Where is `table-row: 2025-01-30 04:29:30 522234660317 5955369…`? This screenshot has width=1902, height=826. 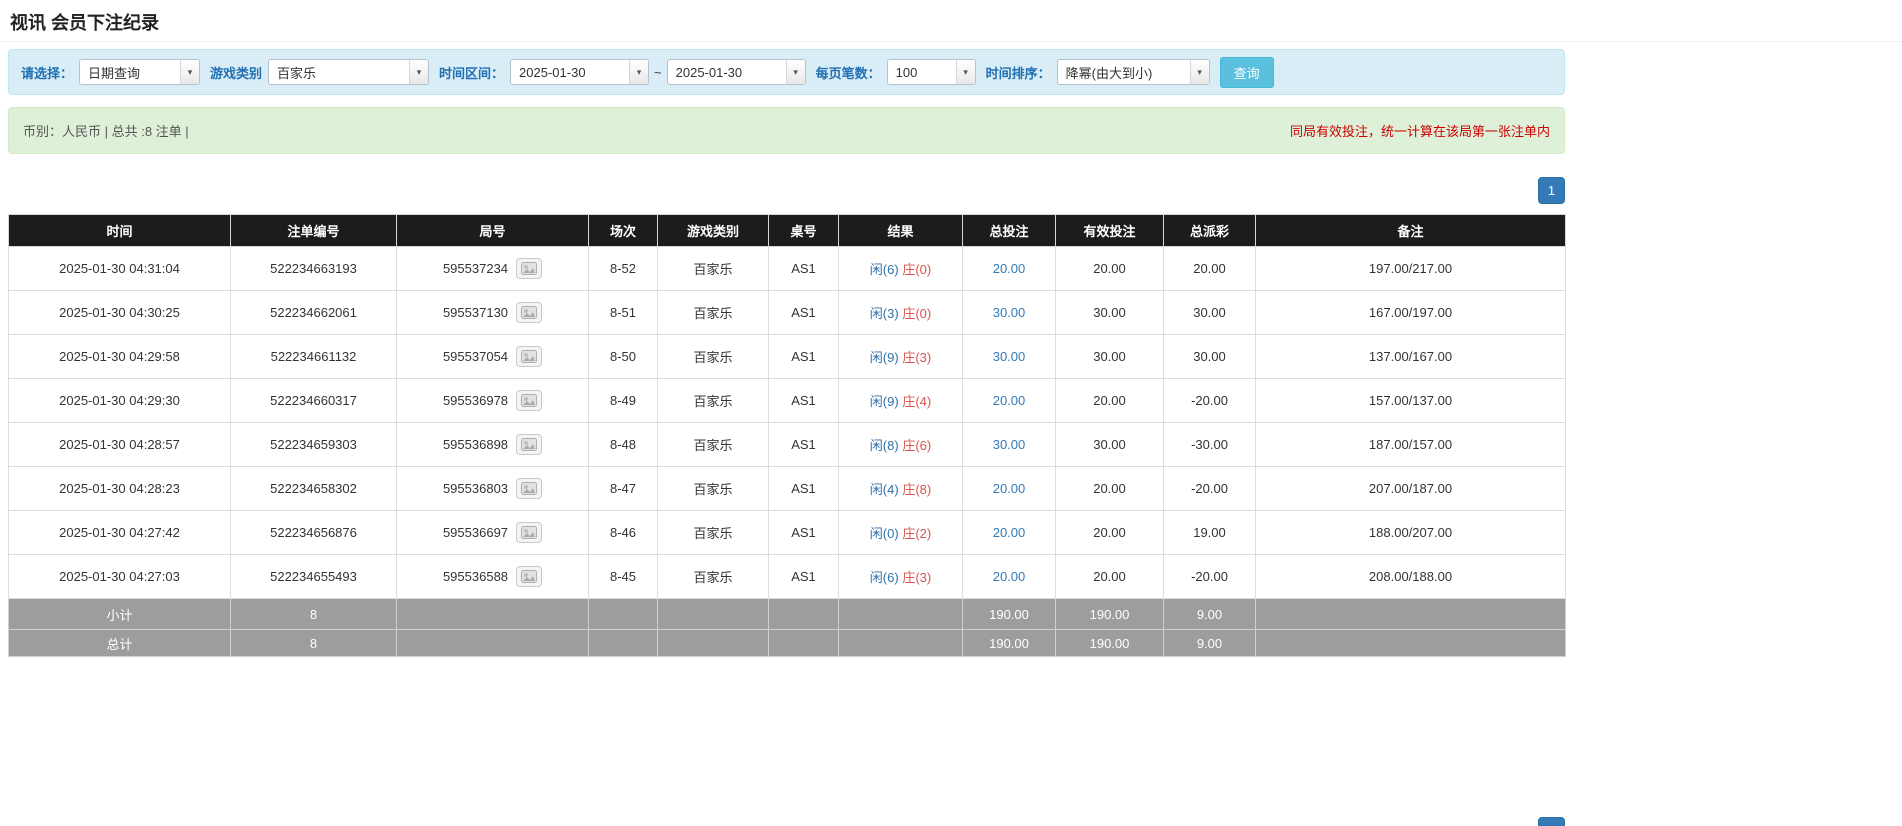 table-row: 2025-01-30 04:29:30 522234660317 5955369… is located at coordinates (787, 400).